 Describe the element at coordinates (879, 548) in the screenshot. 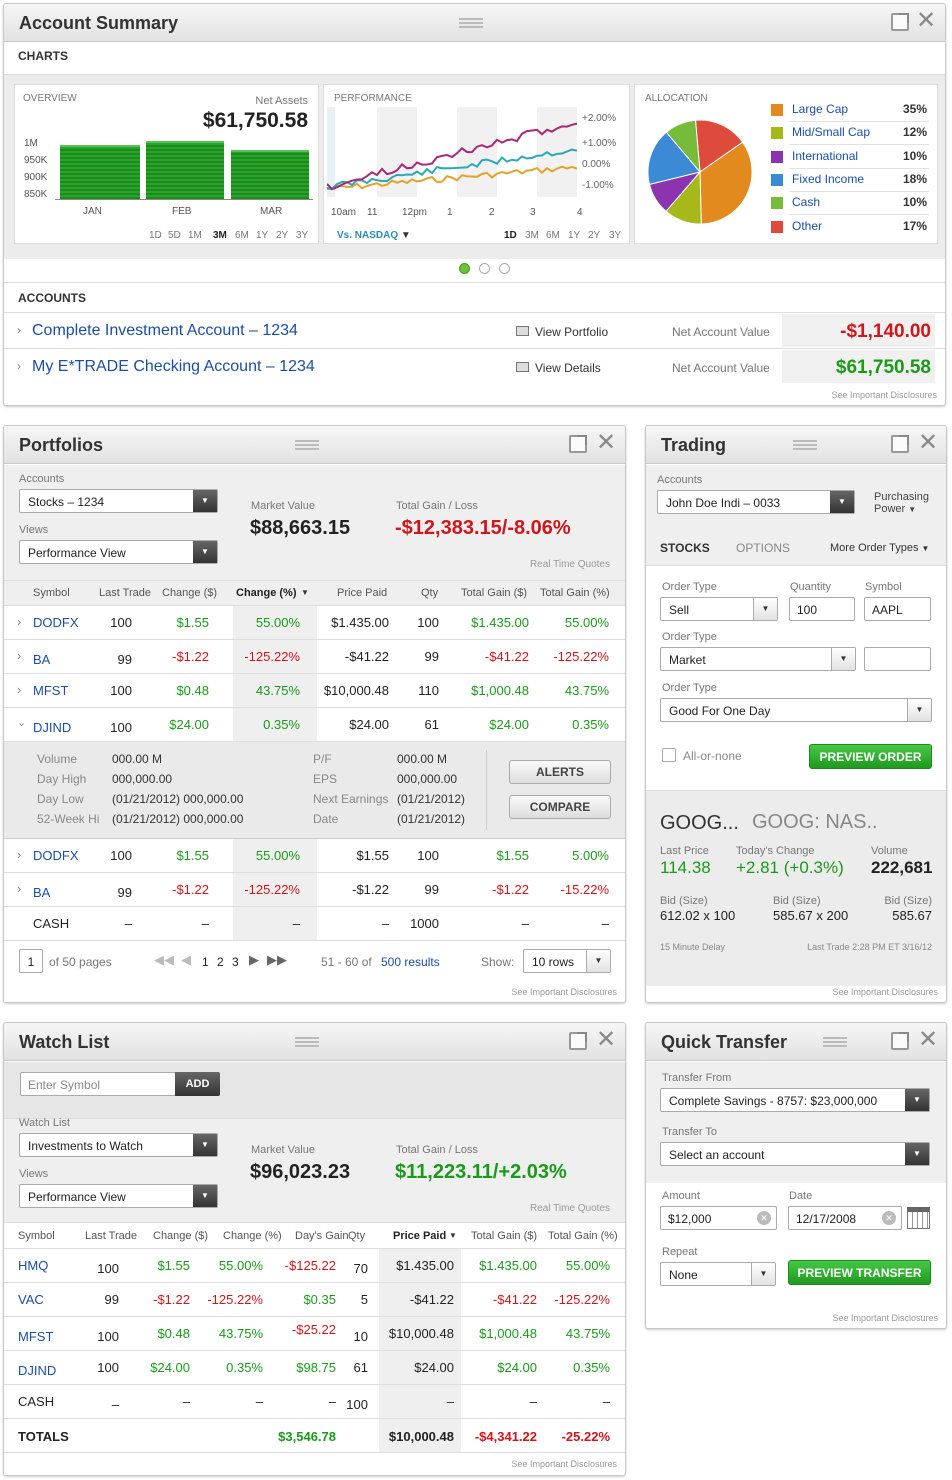

I see `more-order-types-dropdown: More Order Types ▼` at that location.